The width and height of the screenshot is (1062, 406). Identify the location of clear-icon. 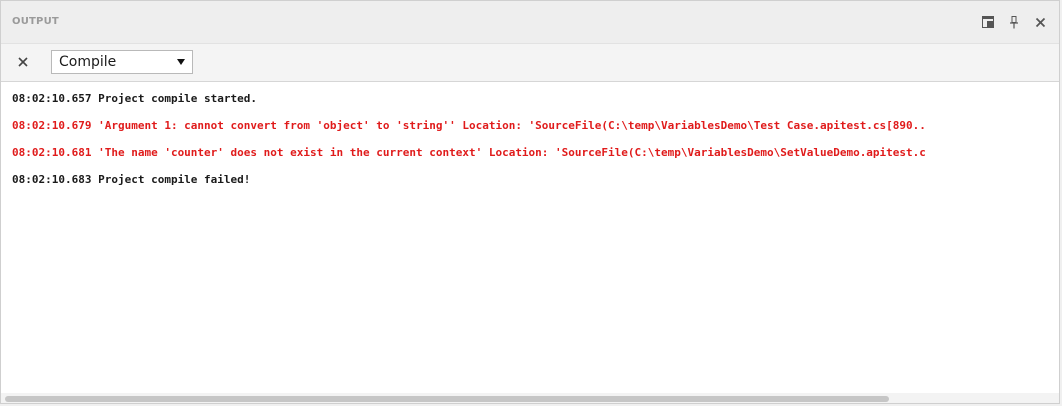
(23, 62).